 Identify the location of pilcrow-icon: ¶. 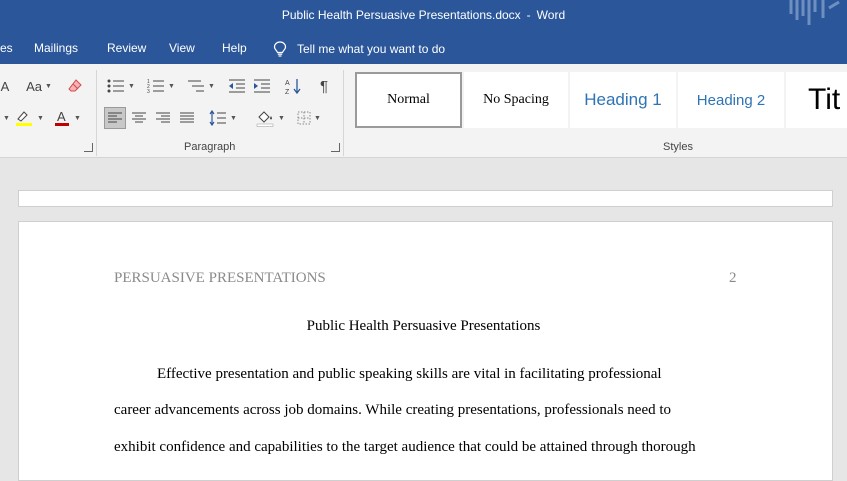
(324, 86).